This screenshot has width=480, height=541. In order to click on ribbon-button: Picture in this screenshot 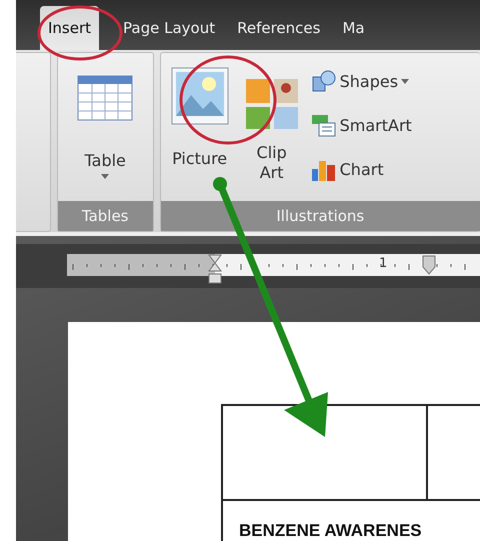, I will do `click(199, 117)`.